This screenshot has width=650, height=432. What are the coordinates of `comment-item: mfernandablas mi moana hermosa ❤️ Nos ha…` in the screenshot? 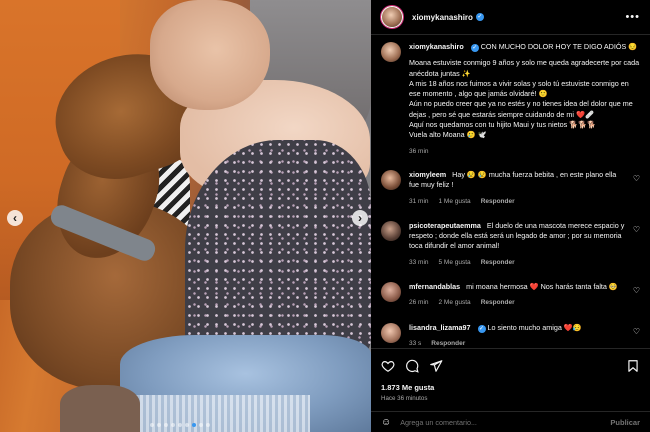 It's located at (510, 295).